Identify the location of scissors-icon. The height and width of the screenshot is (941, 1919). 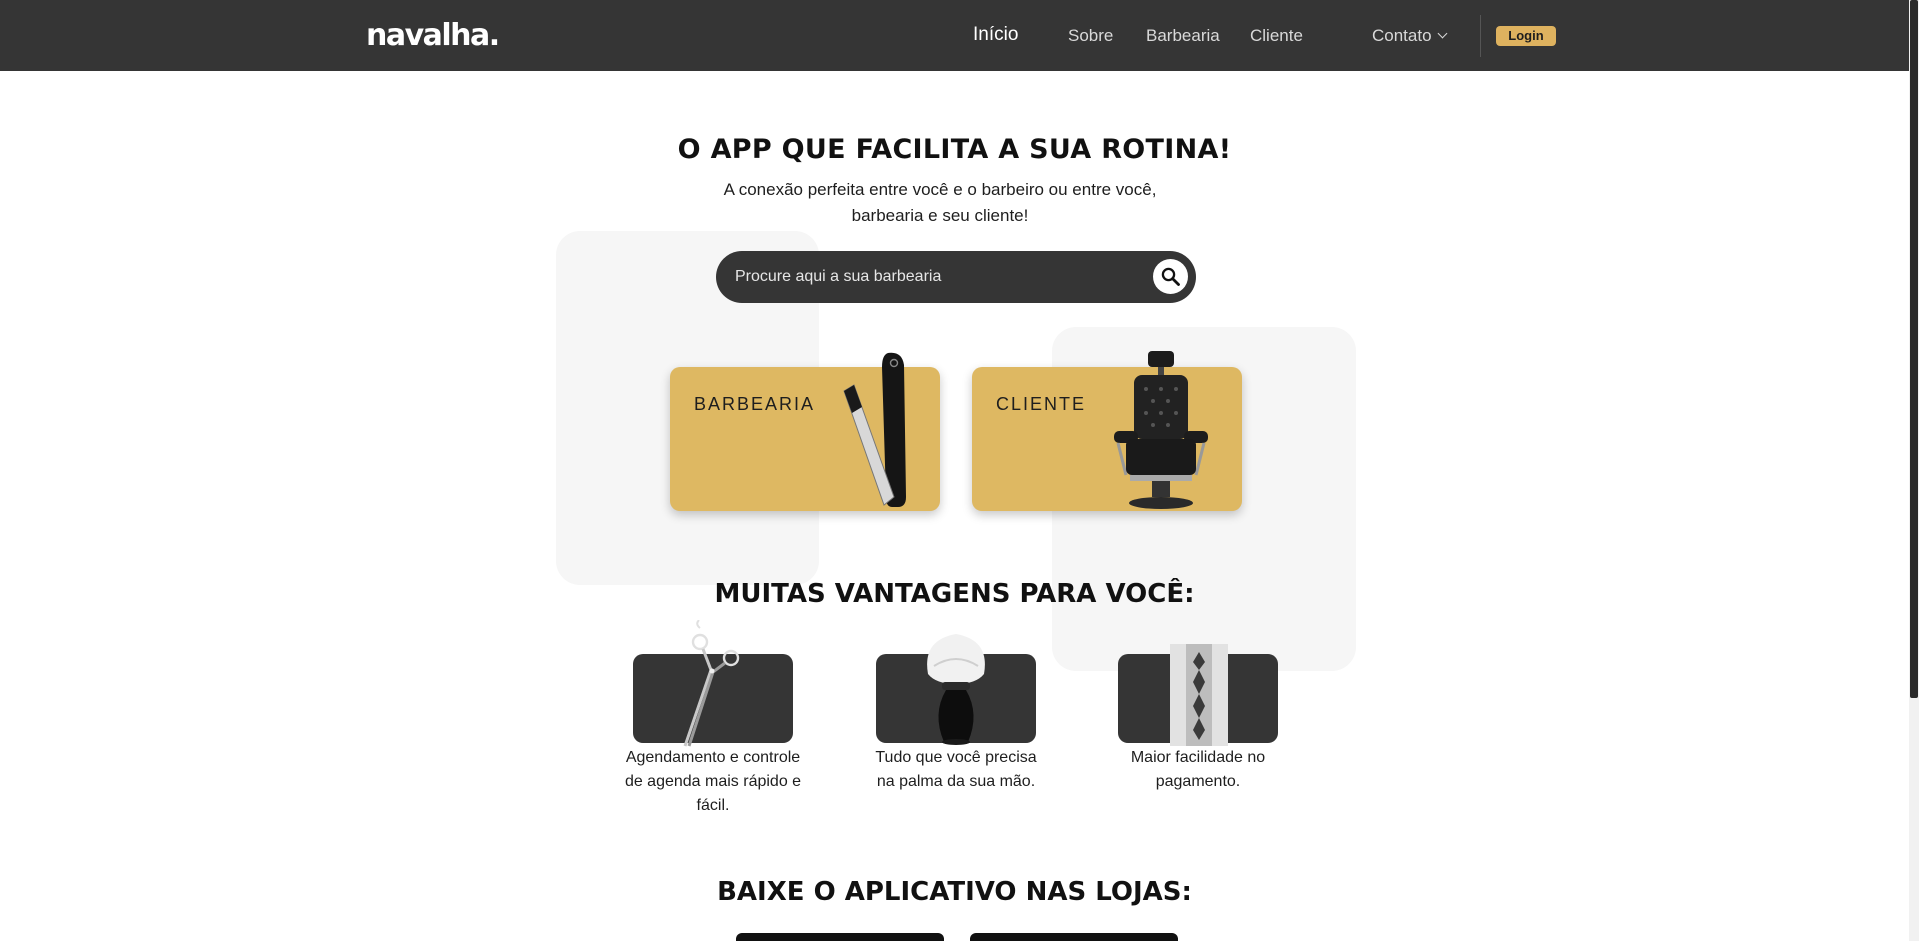
(711, 683).